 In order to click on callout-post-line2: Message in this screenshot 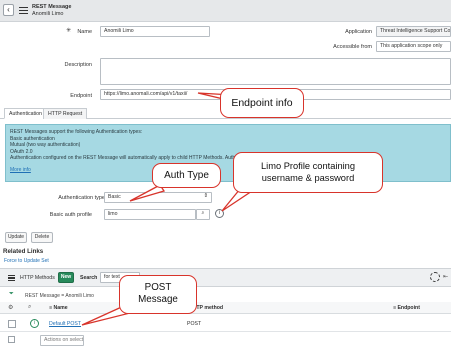, I will do `click(158, 299)`.